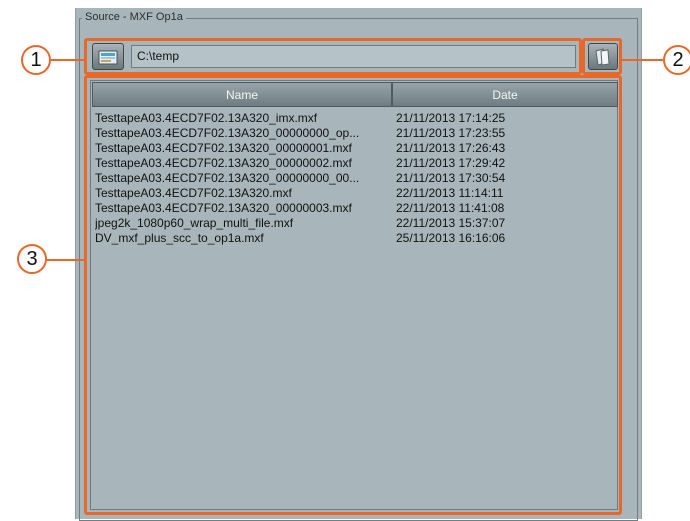 This screenshot has height=521, width=690. Describe the element at coordinates (333, 56) in the screenshot. I see `highlight-box-path` at that location.